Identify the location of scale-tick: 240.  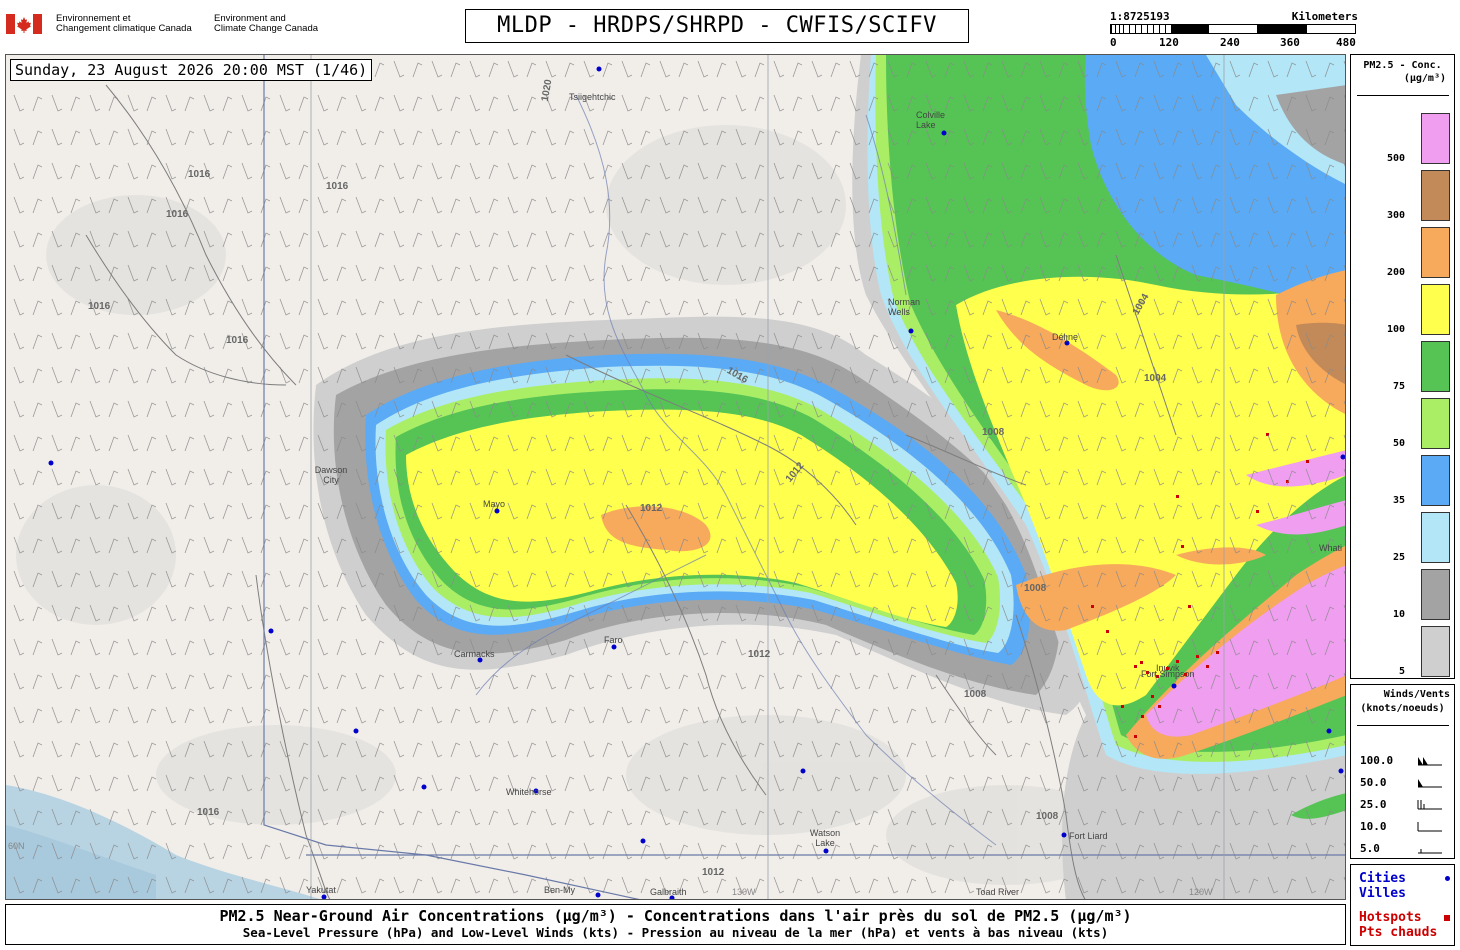
(1230, 42).